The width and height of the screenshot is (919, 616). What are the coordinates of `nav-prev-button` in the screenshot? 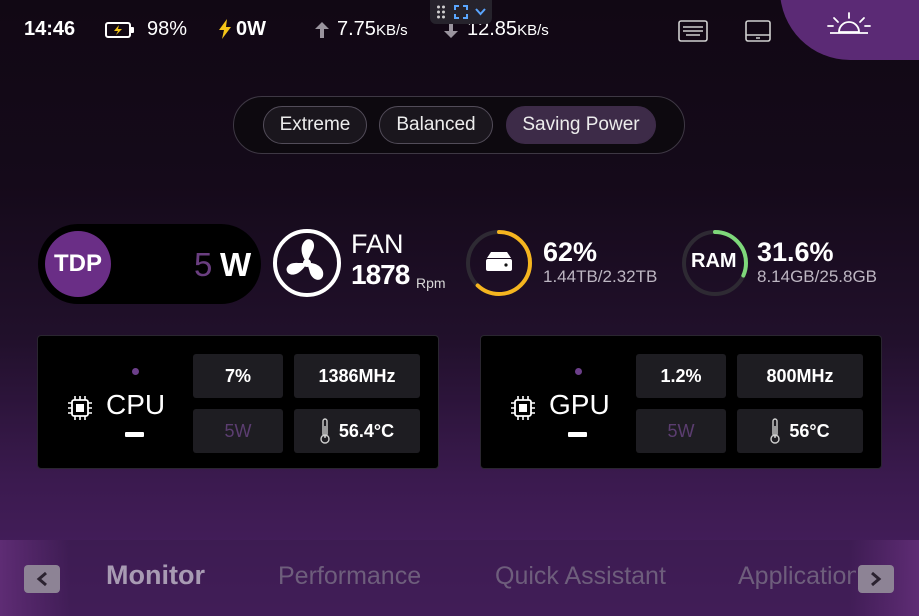 It's located at (35, 578).